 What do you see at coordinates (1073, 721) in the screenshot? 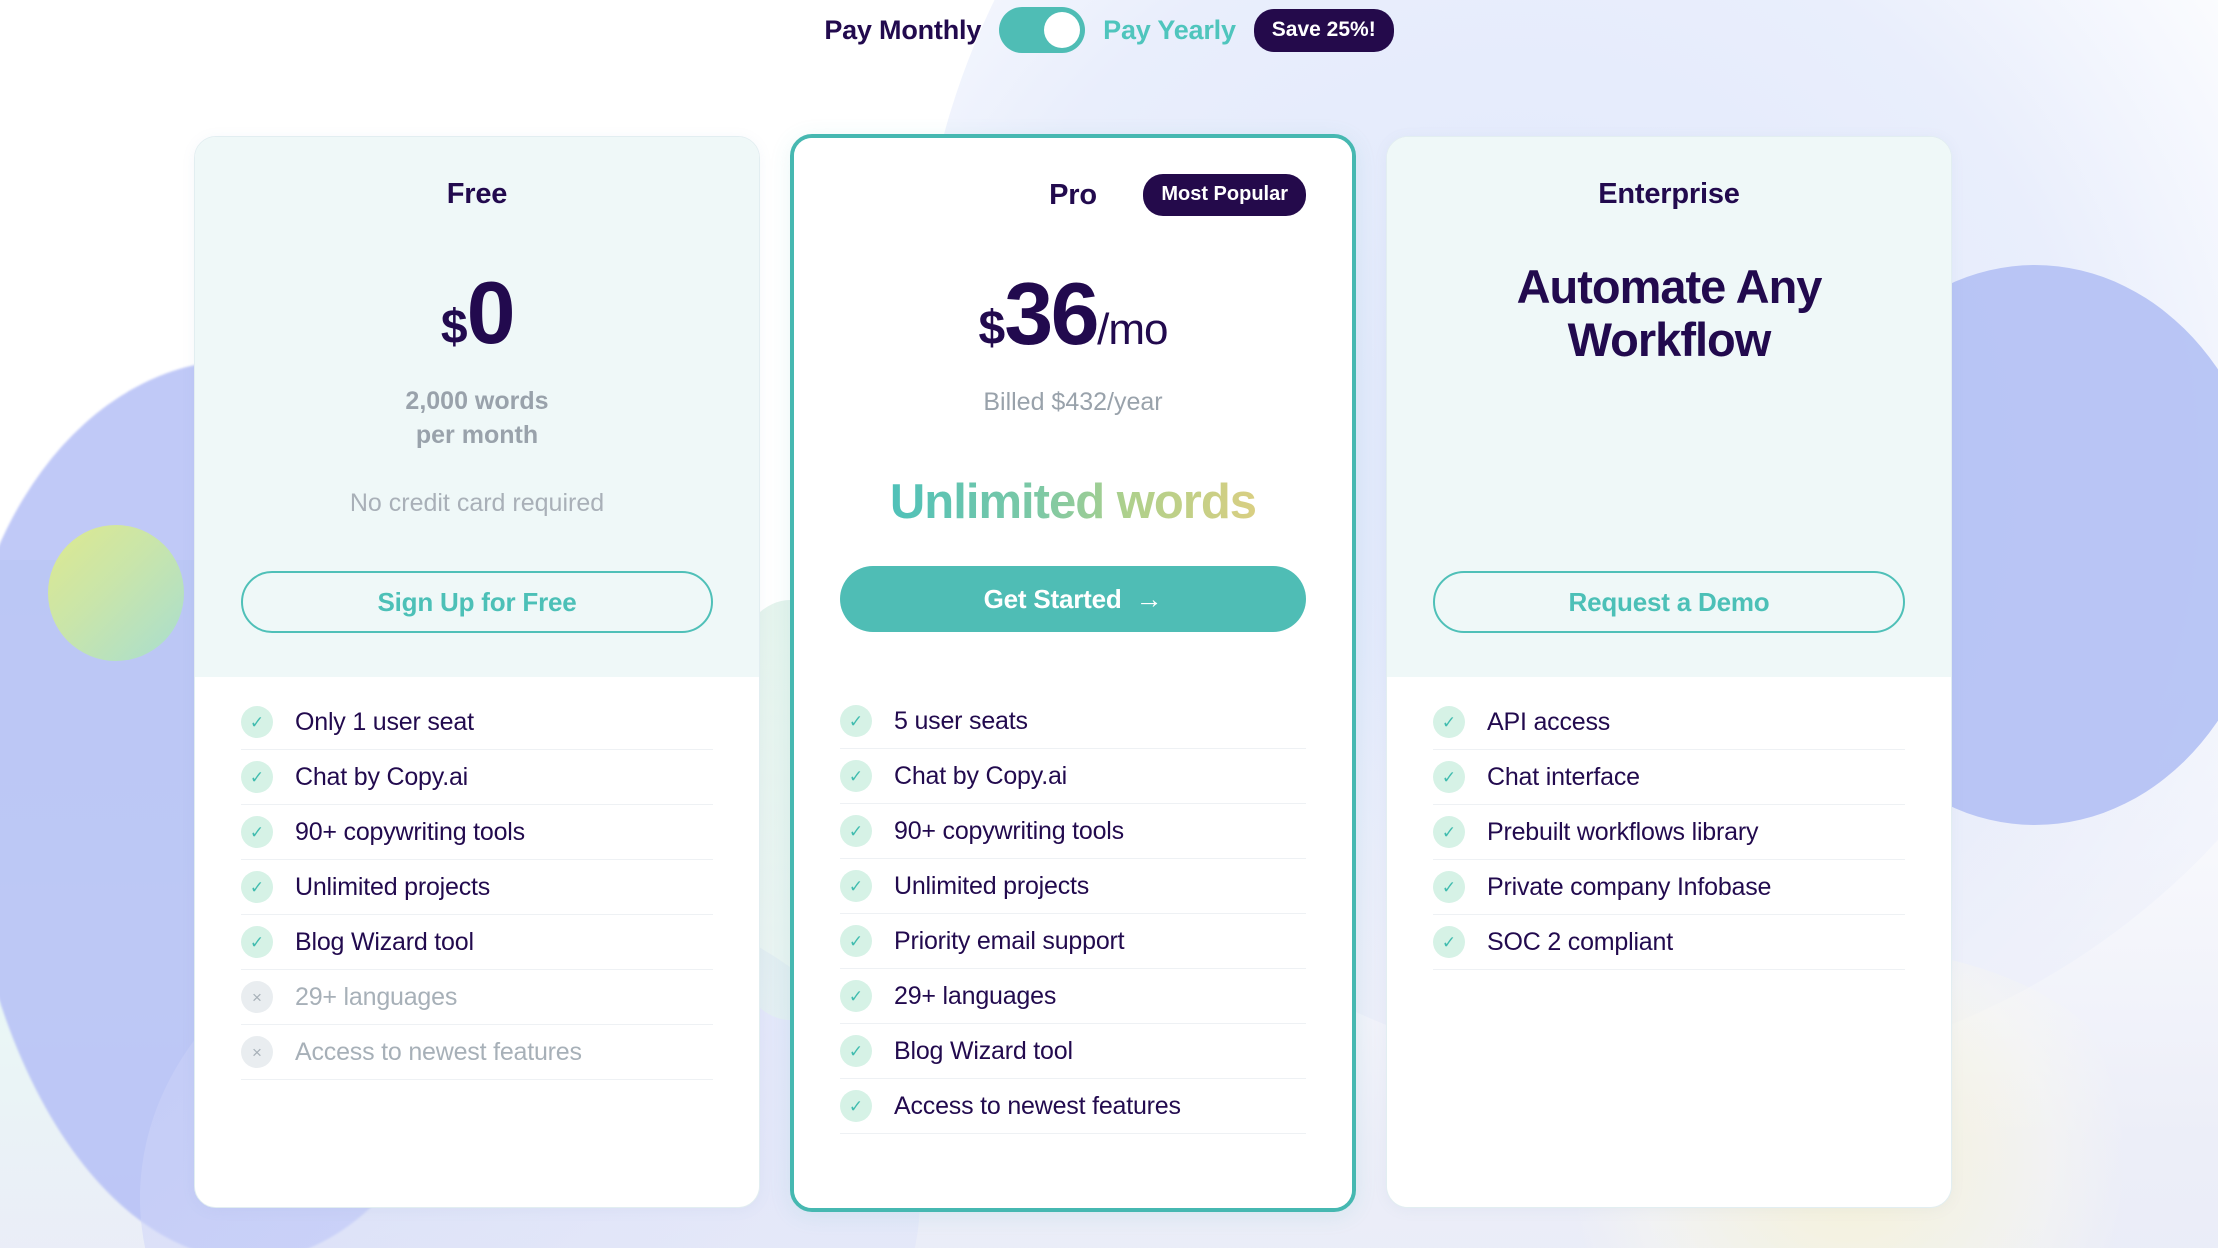
I see `feature-item: ✓ 5 user seats` at bounding box center [1073, 721].